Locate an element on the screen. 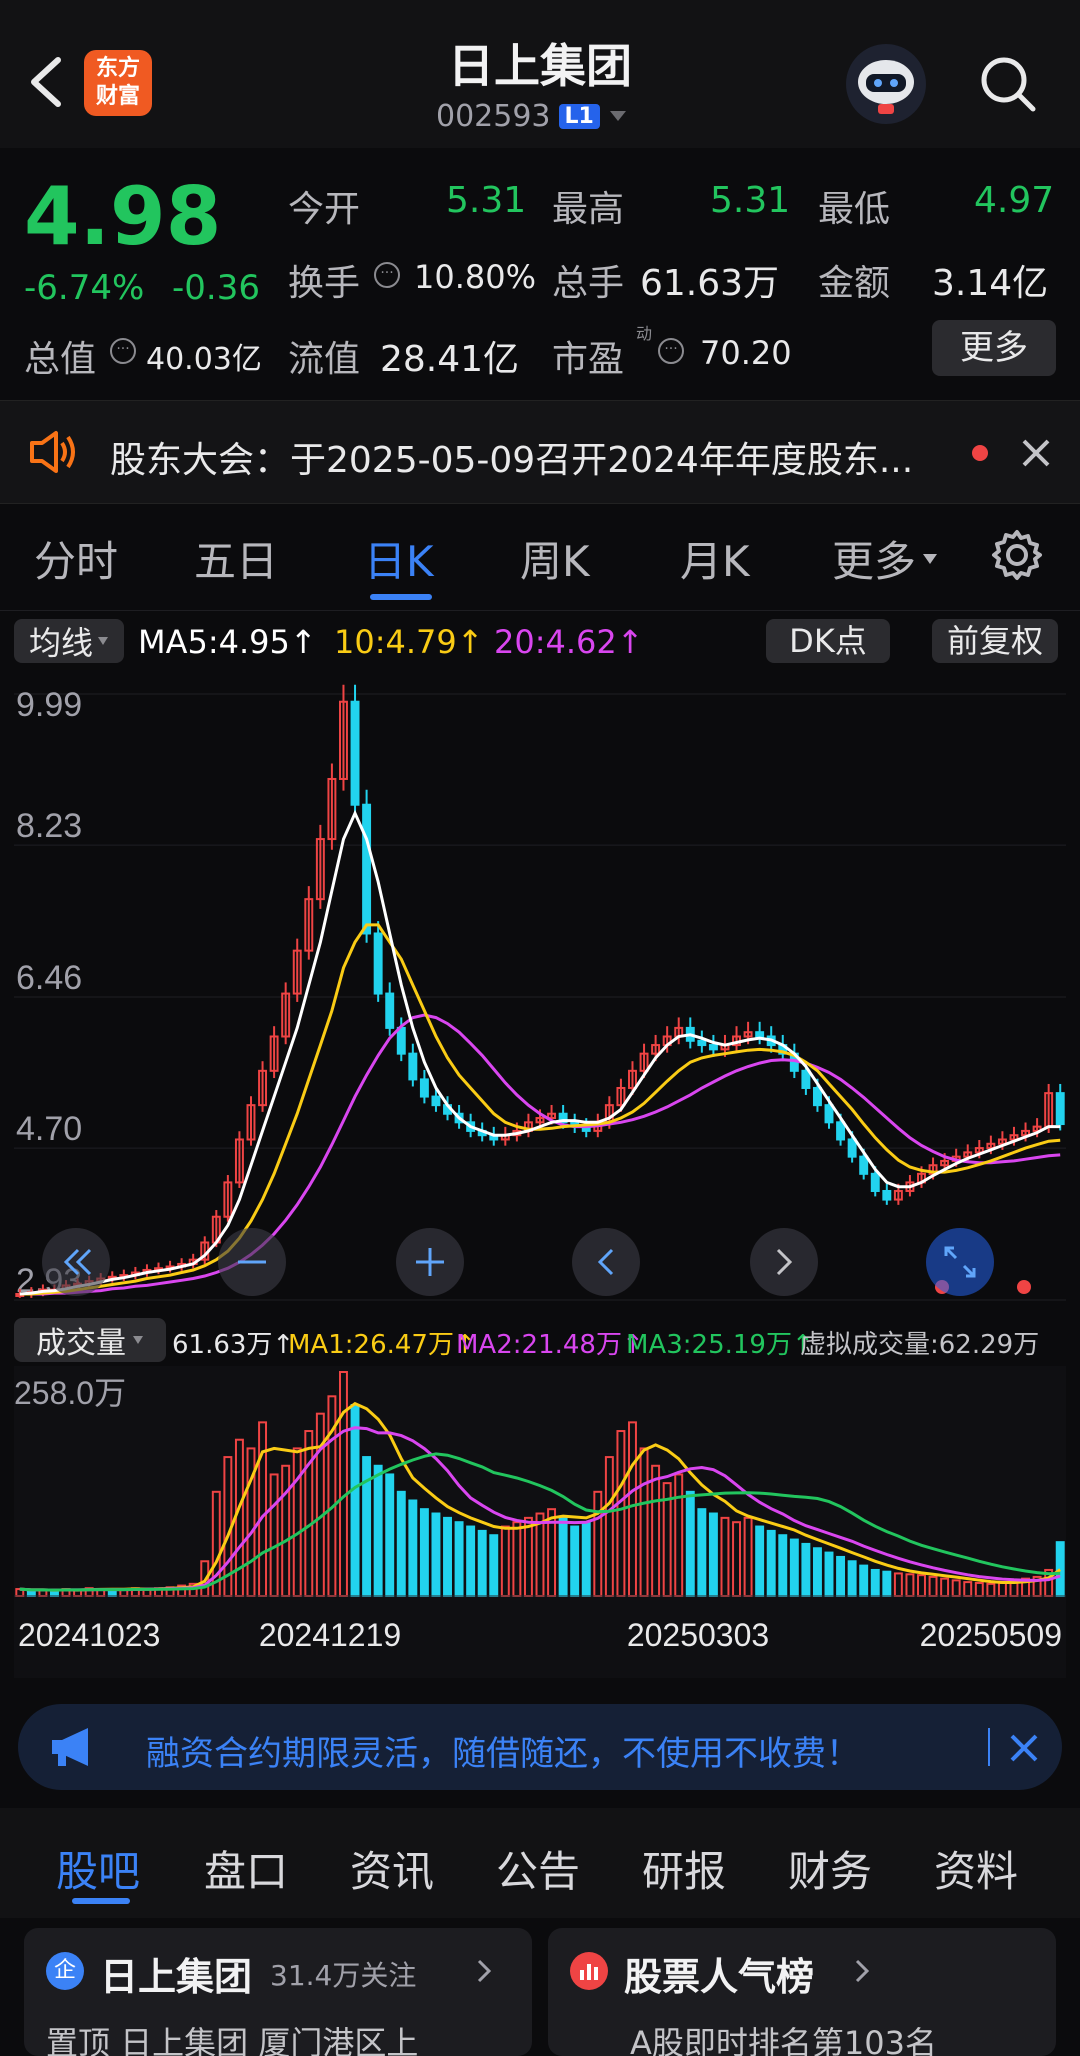  stock-code-row: 002593 L1 is located at coordinates (532, 116).